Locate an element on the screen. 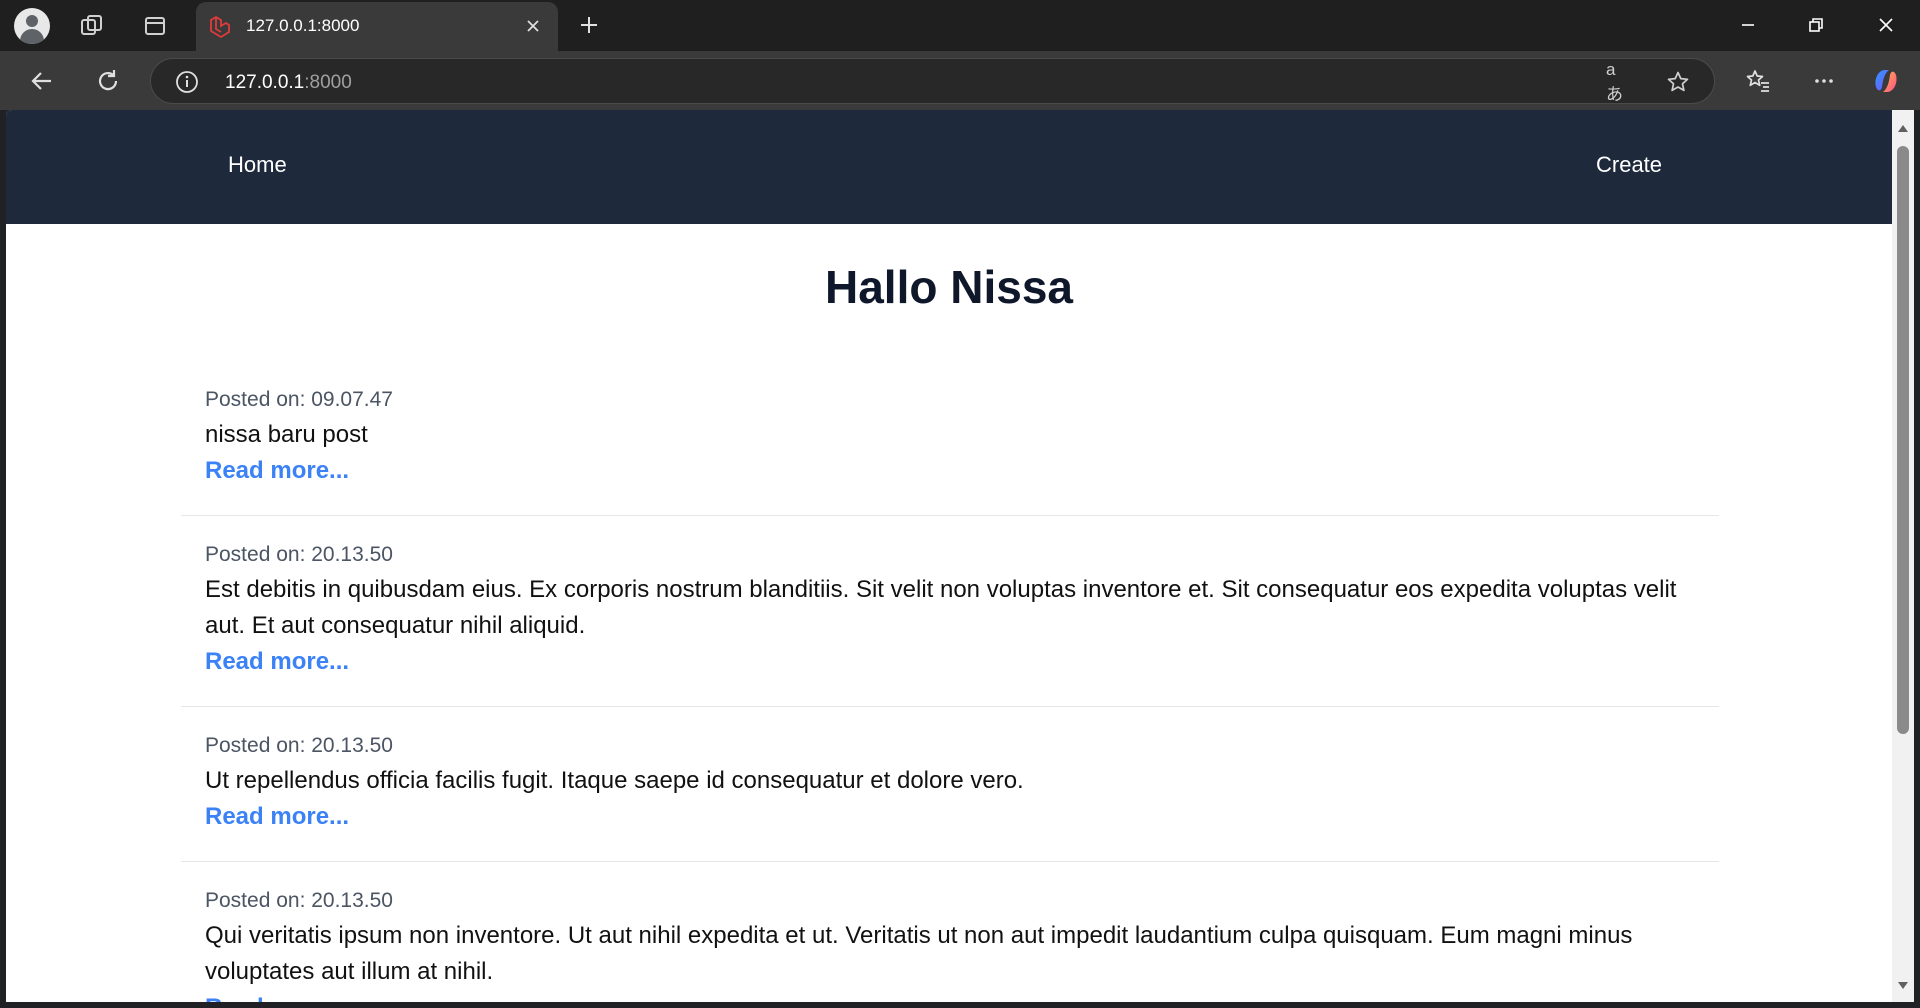  site-navbar: Home Create is located at coordinates (949, 167).